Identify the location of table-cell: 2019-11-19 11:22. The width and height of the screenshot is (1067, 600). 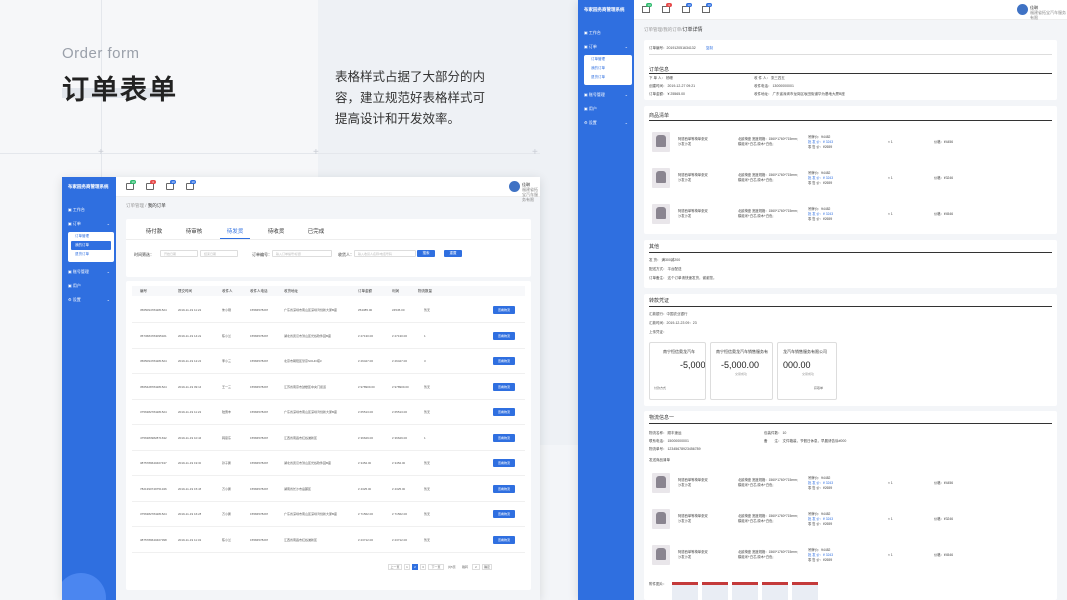
(190, 310).